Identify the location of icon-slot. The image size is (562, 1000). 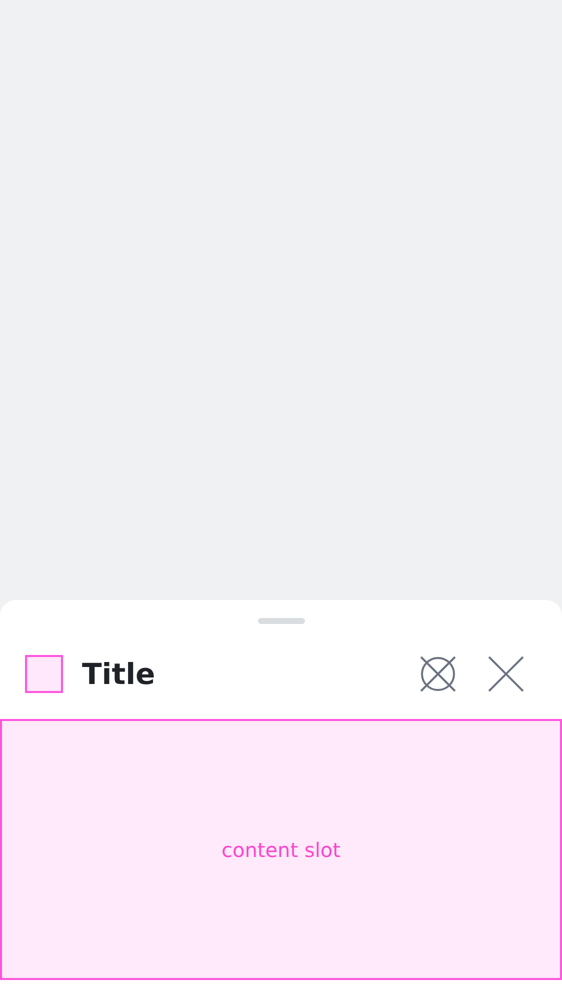
(44, 674).